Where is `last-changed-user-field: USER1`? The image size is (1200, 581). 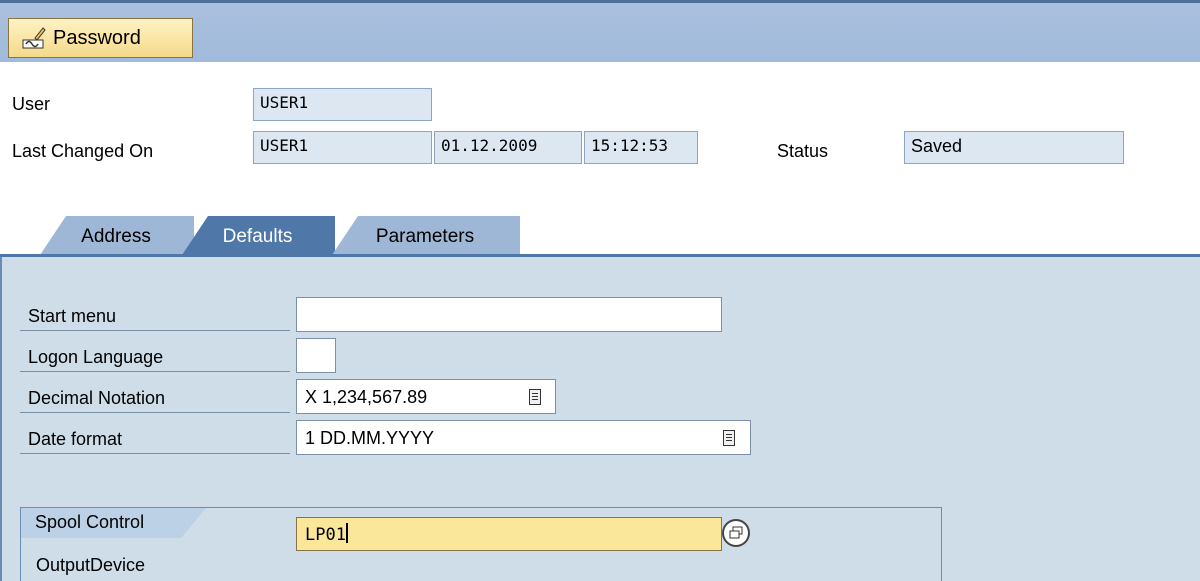
last-changed-user-field: USER1 is located at coordinates (342, 147).